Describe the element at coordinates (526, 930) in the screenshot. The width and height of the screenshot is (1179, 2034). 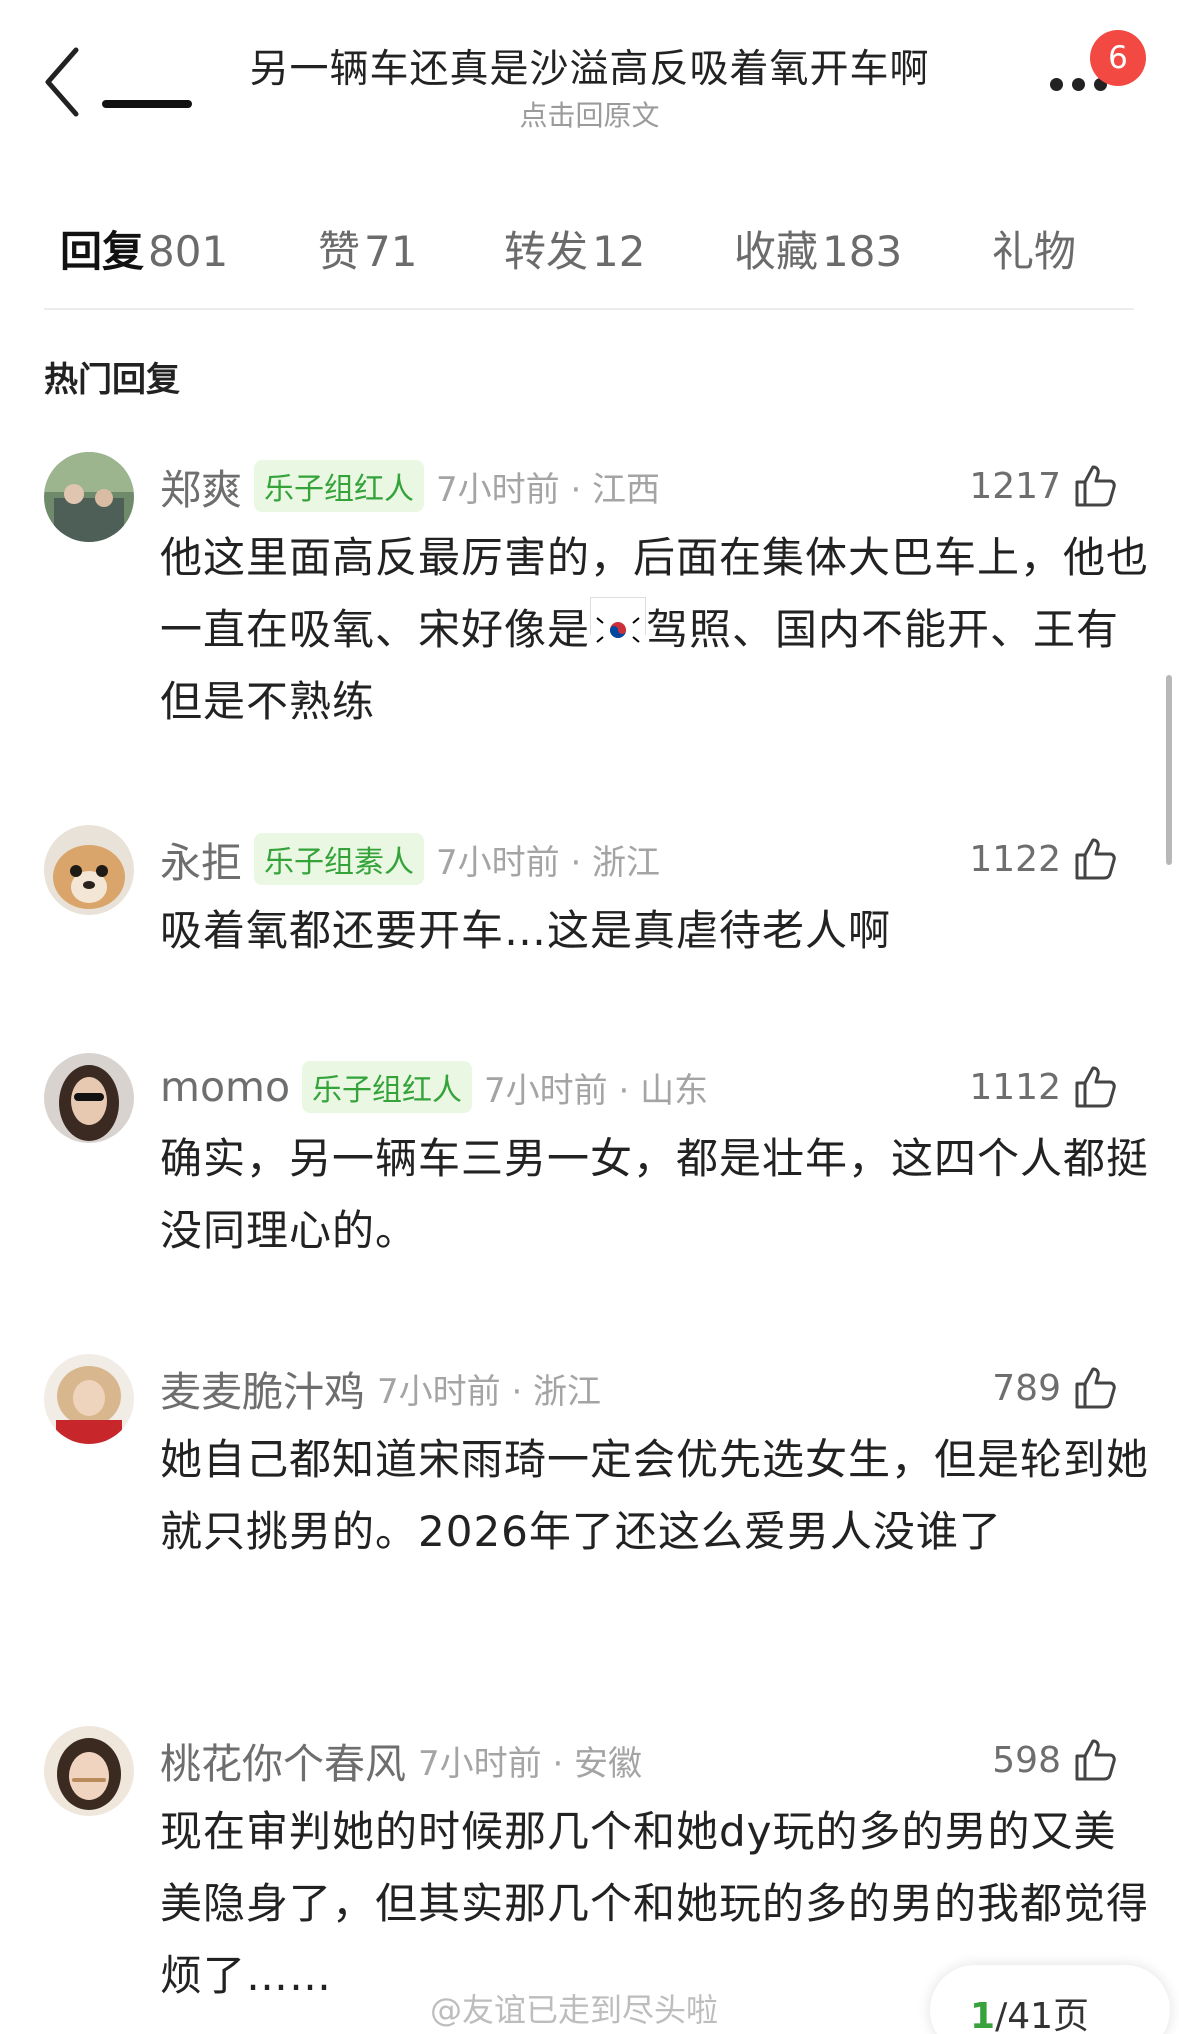
I see `comment-content: 吸着氧都还要开车…这是真虐待老人啊` at that location.